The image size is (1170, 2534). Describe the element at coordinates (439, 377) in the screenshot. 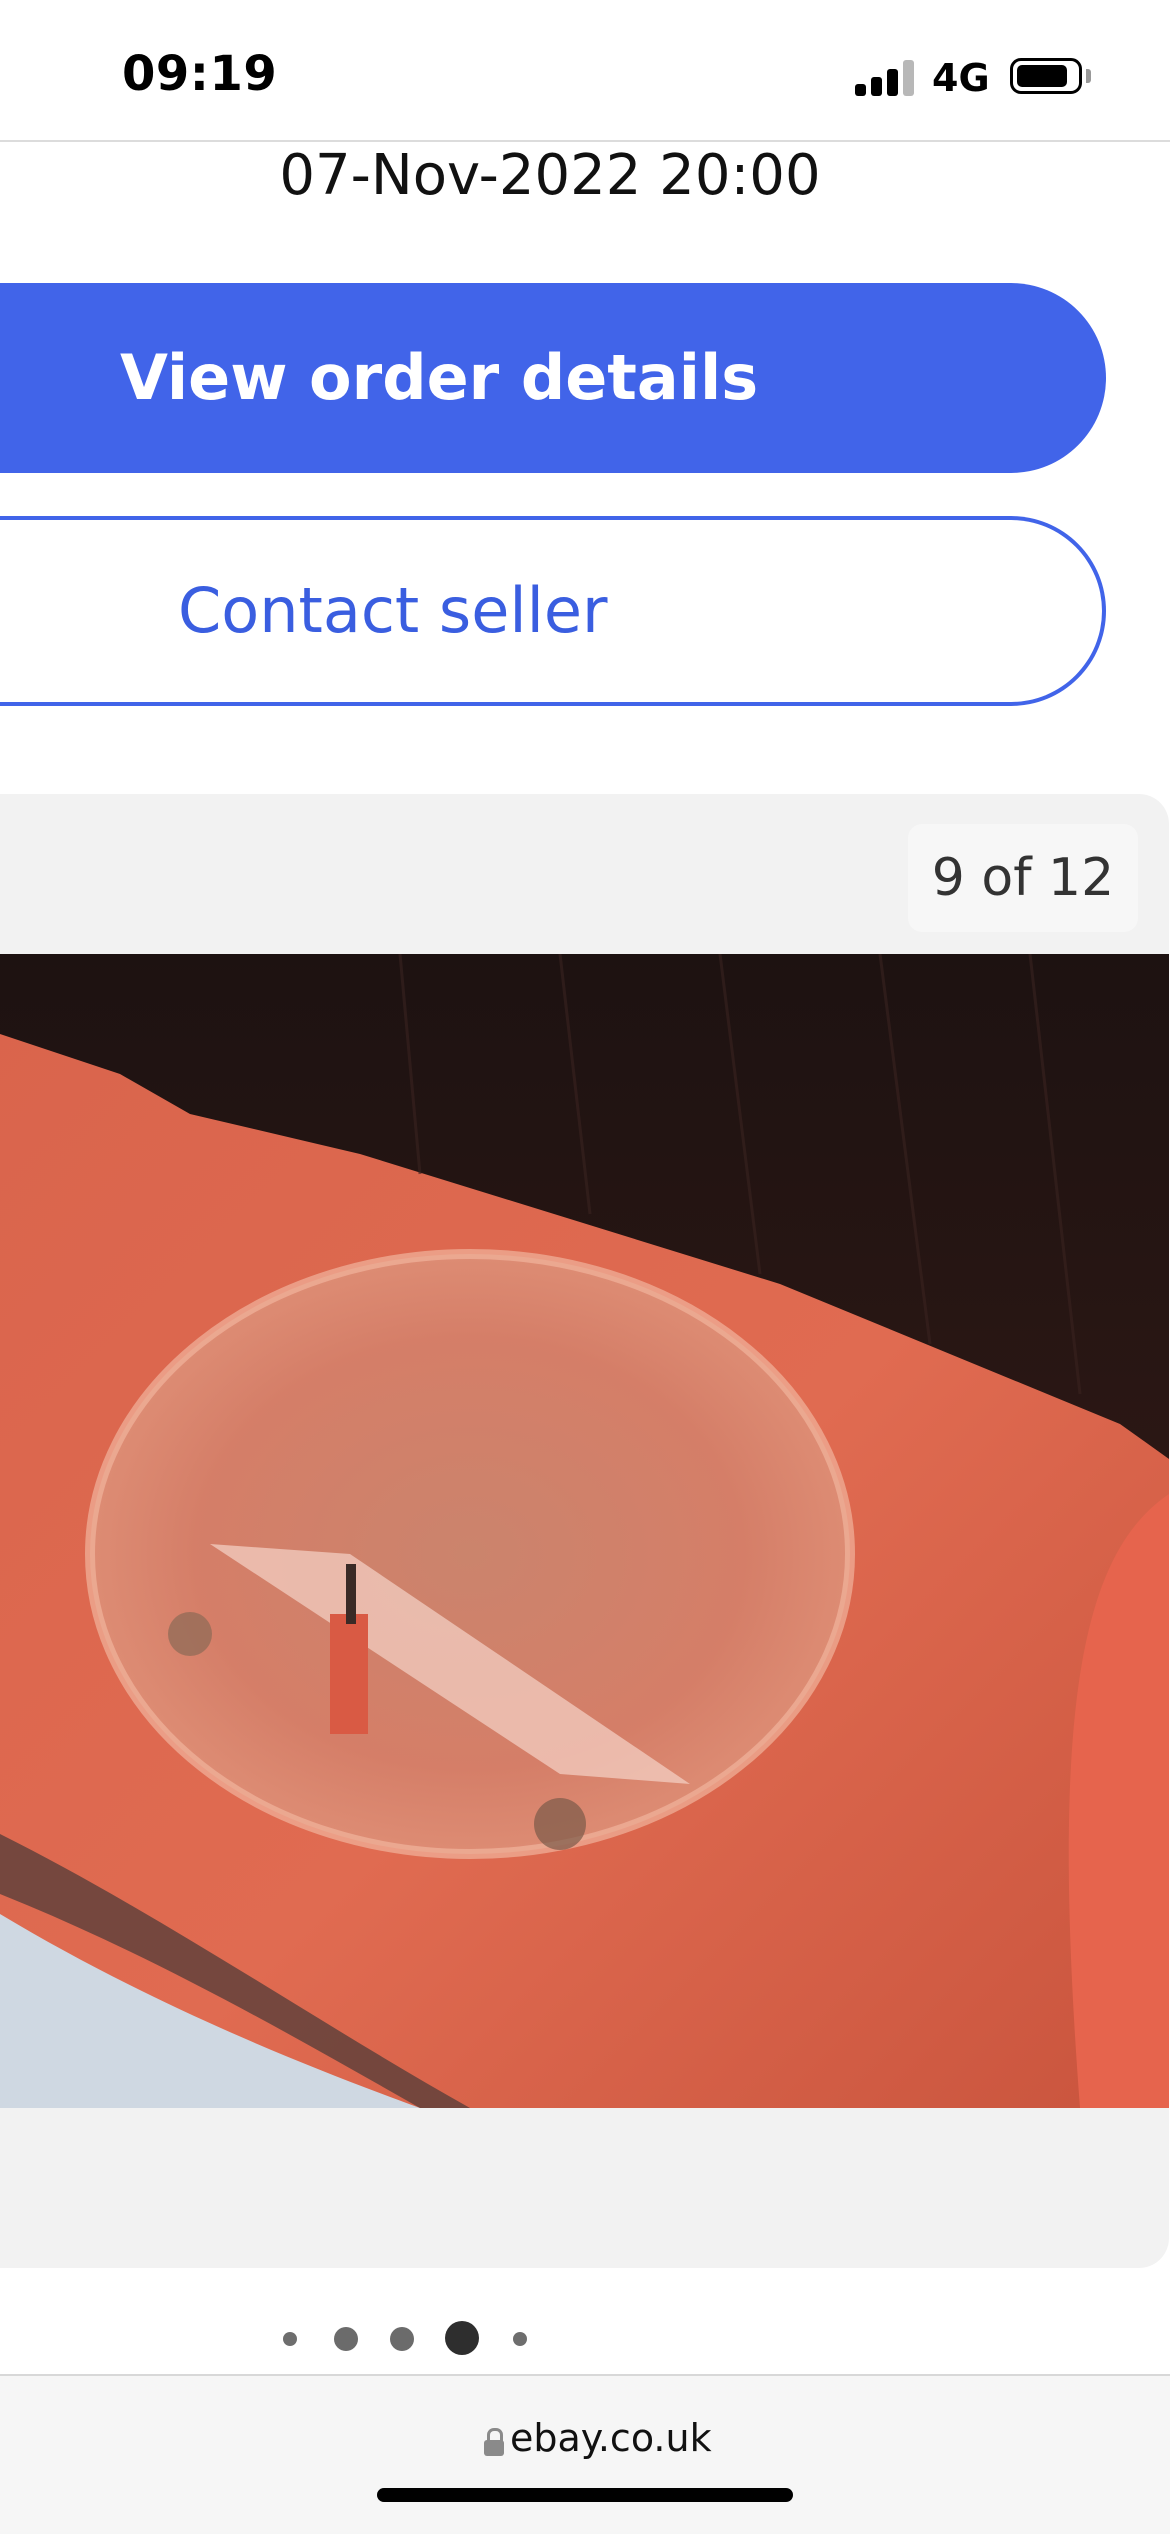

I see `view-order-details-label: View order details` at that location.